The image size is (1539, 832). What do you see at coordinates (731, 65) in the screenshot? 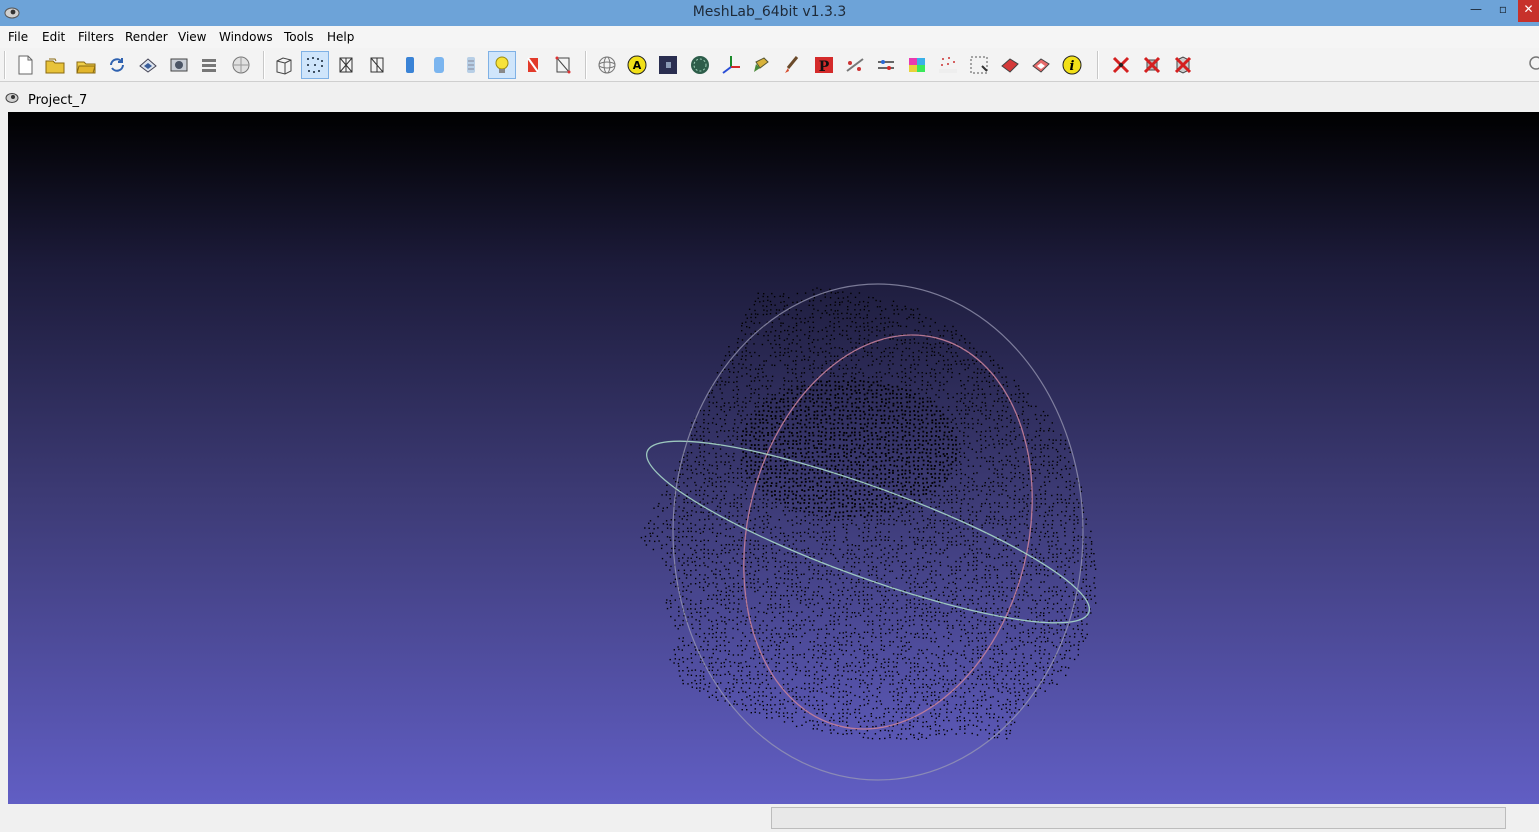
I see `axes-icon` at bounding box center [731, 65].